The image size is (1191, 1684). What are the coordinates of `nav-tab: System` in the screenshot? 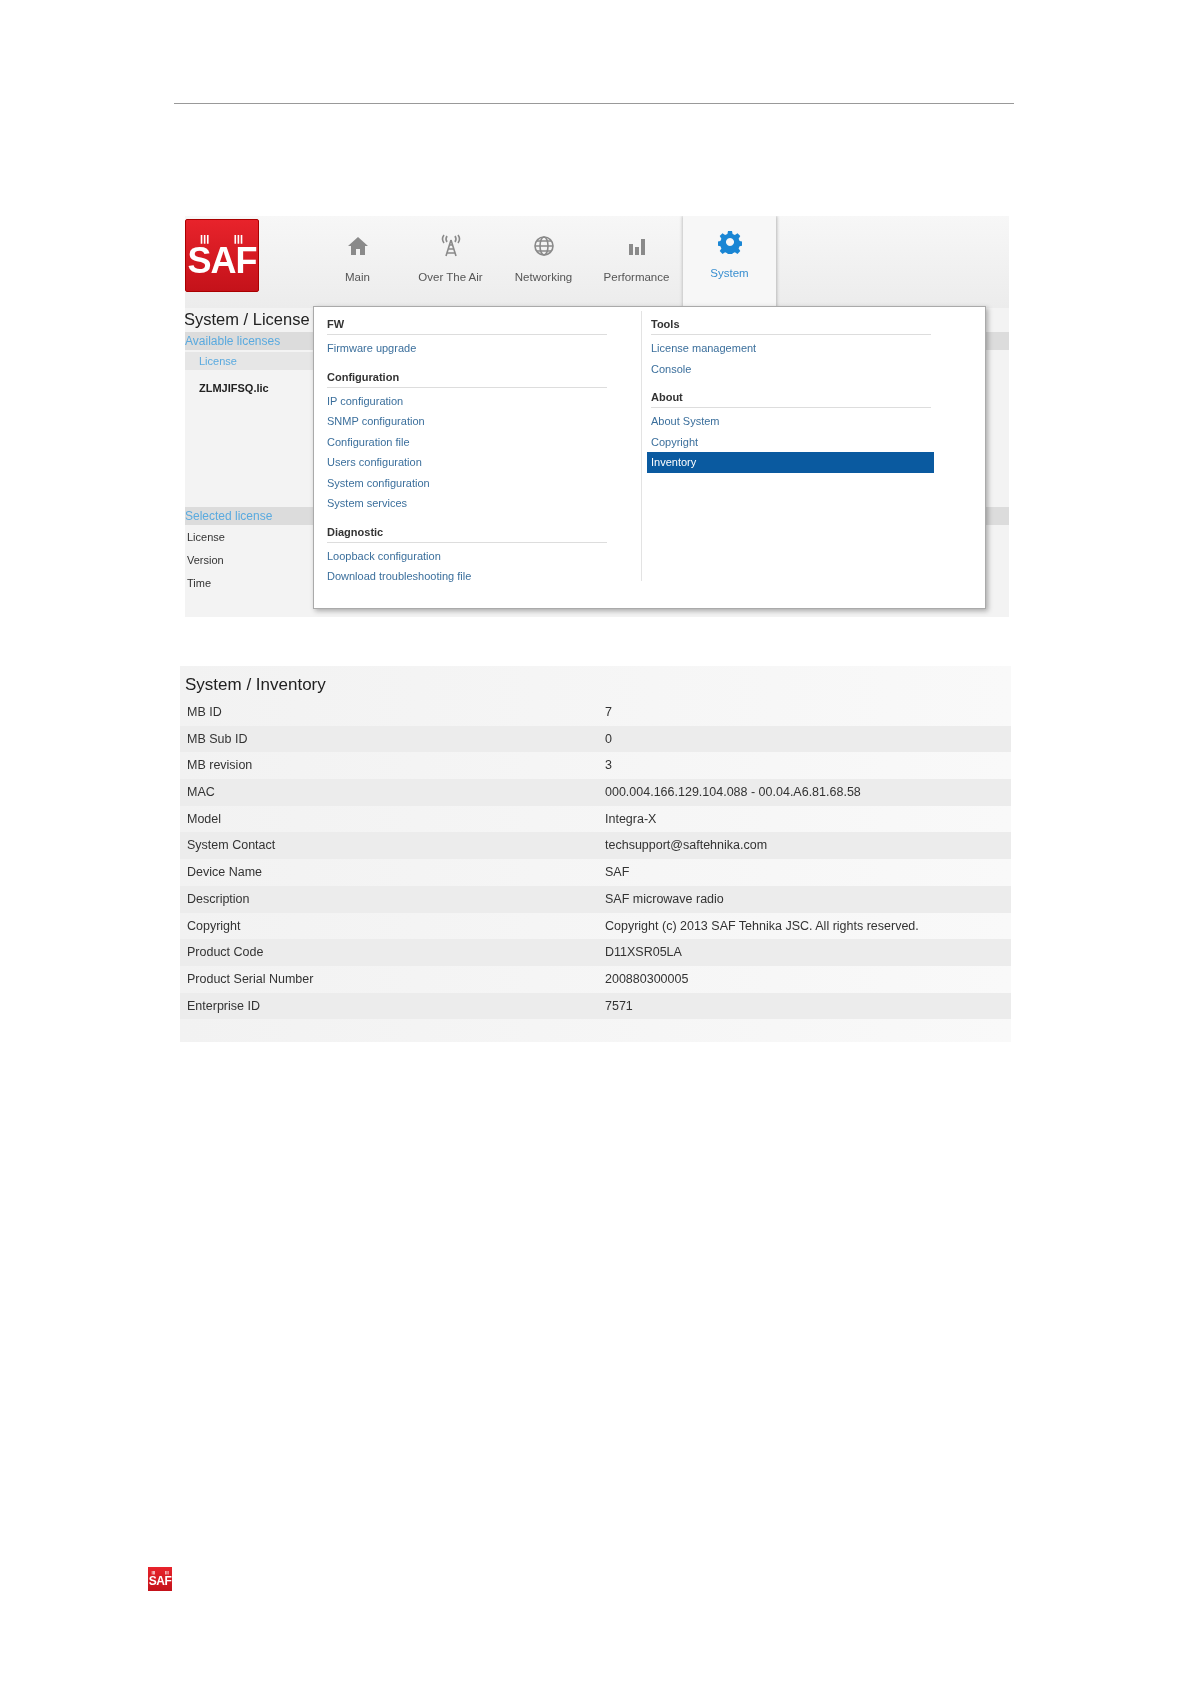 It's located at (729, 262).